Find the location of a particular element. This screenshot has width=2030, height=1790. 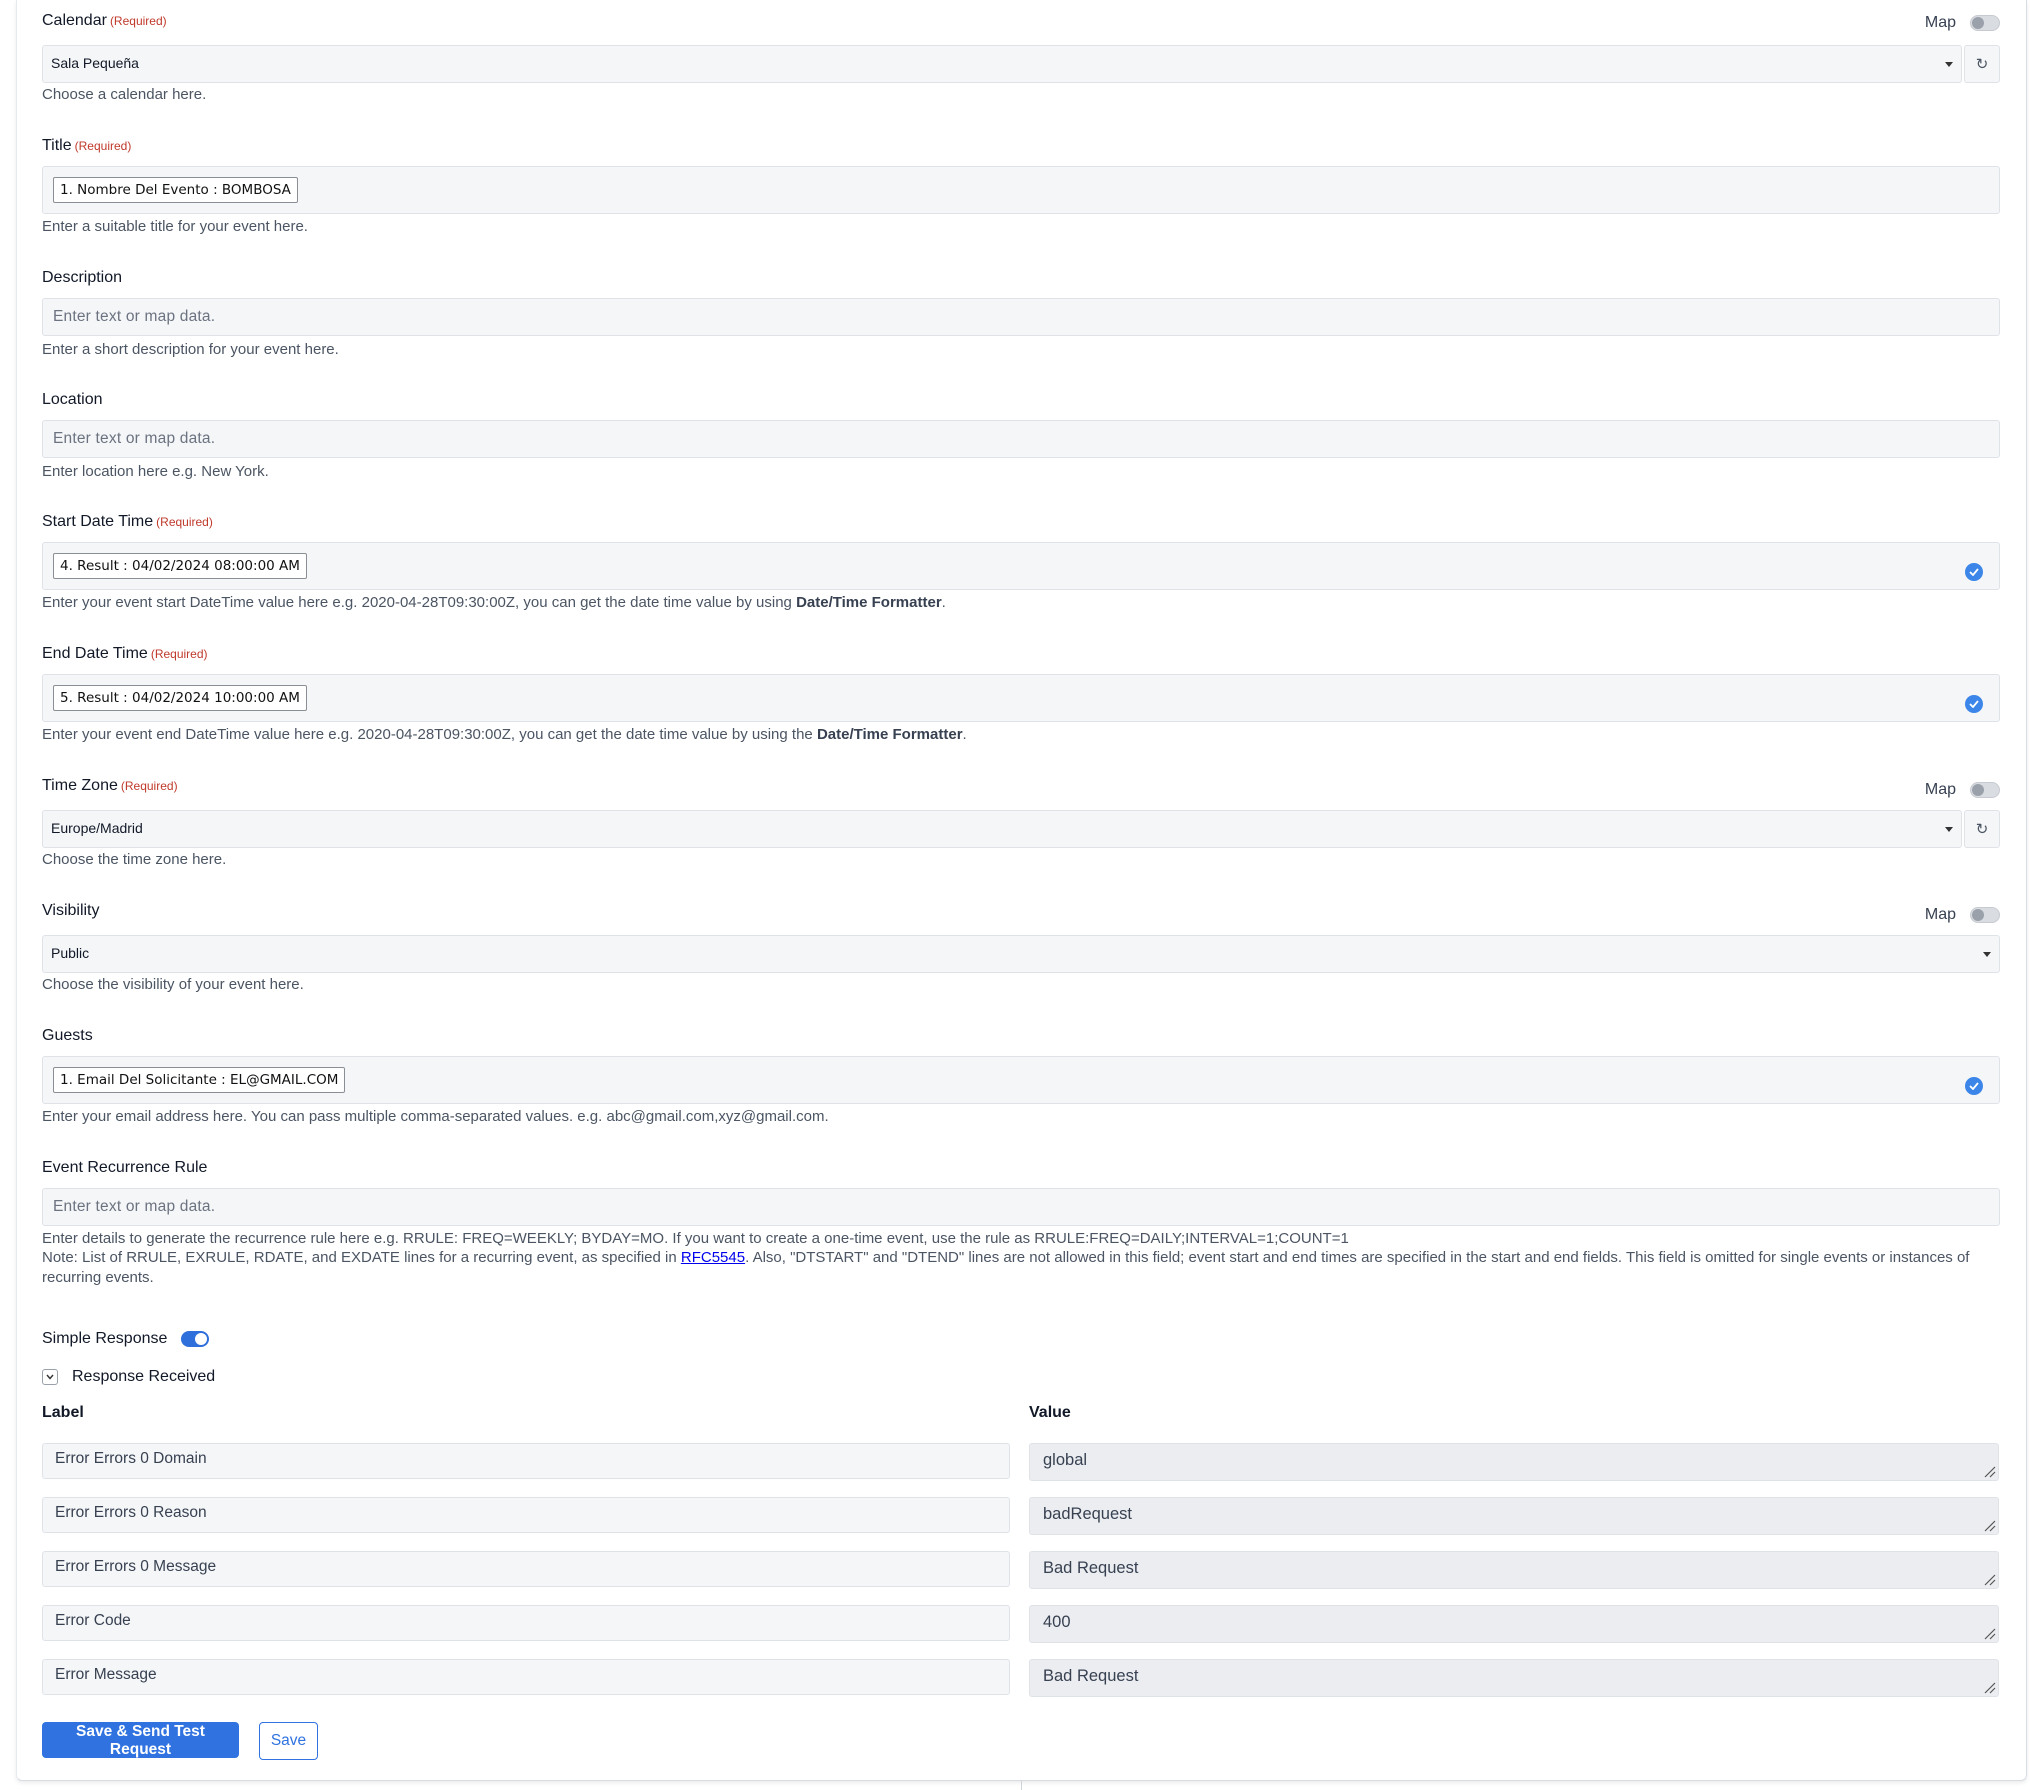

recurrence-label: Event Recurrence Rule is located at coordinates (125, 1167).